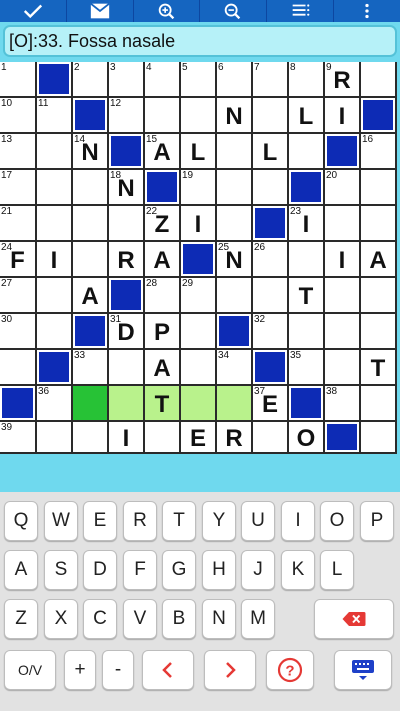  I want to click on next-key, so click(230, 670).